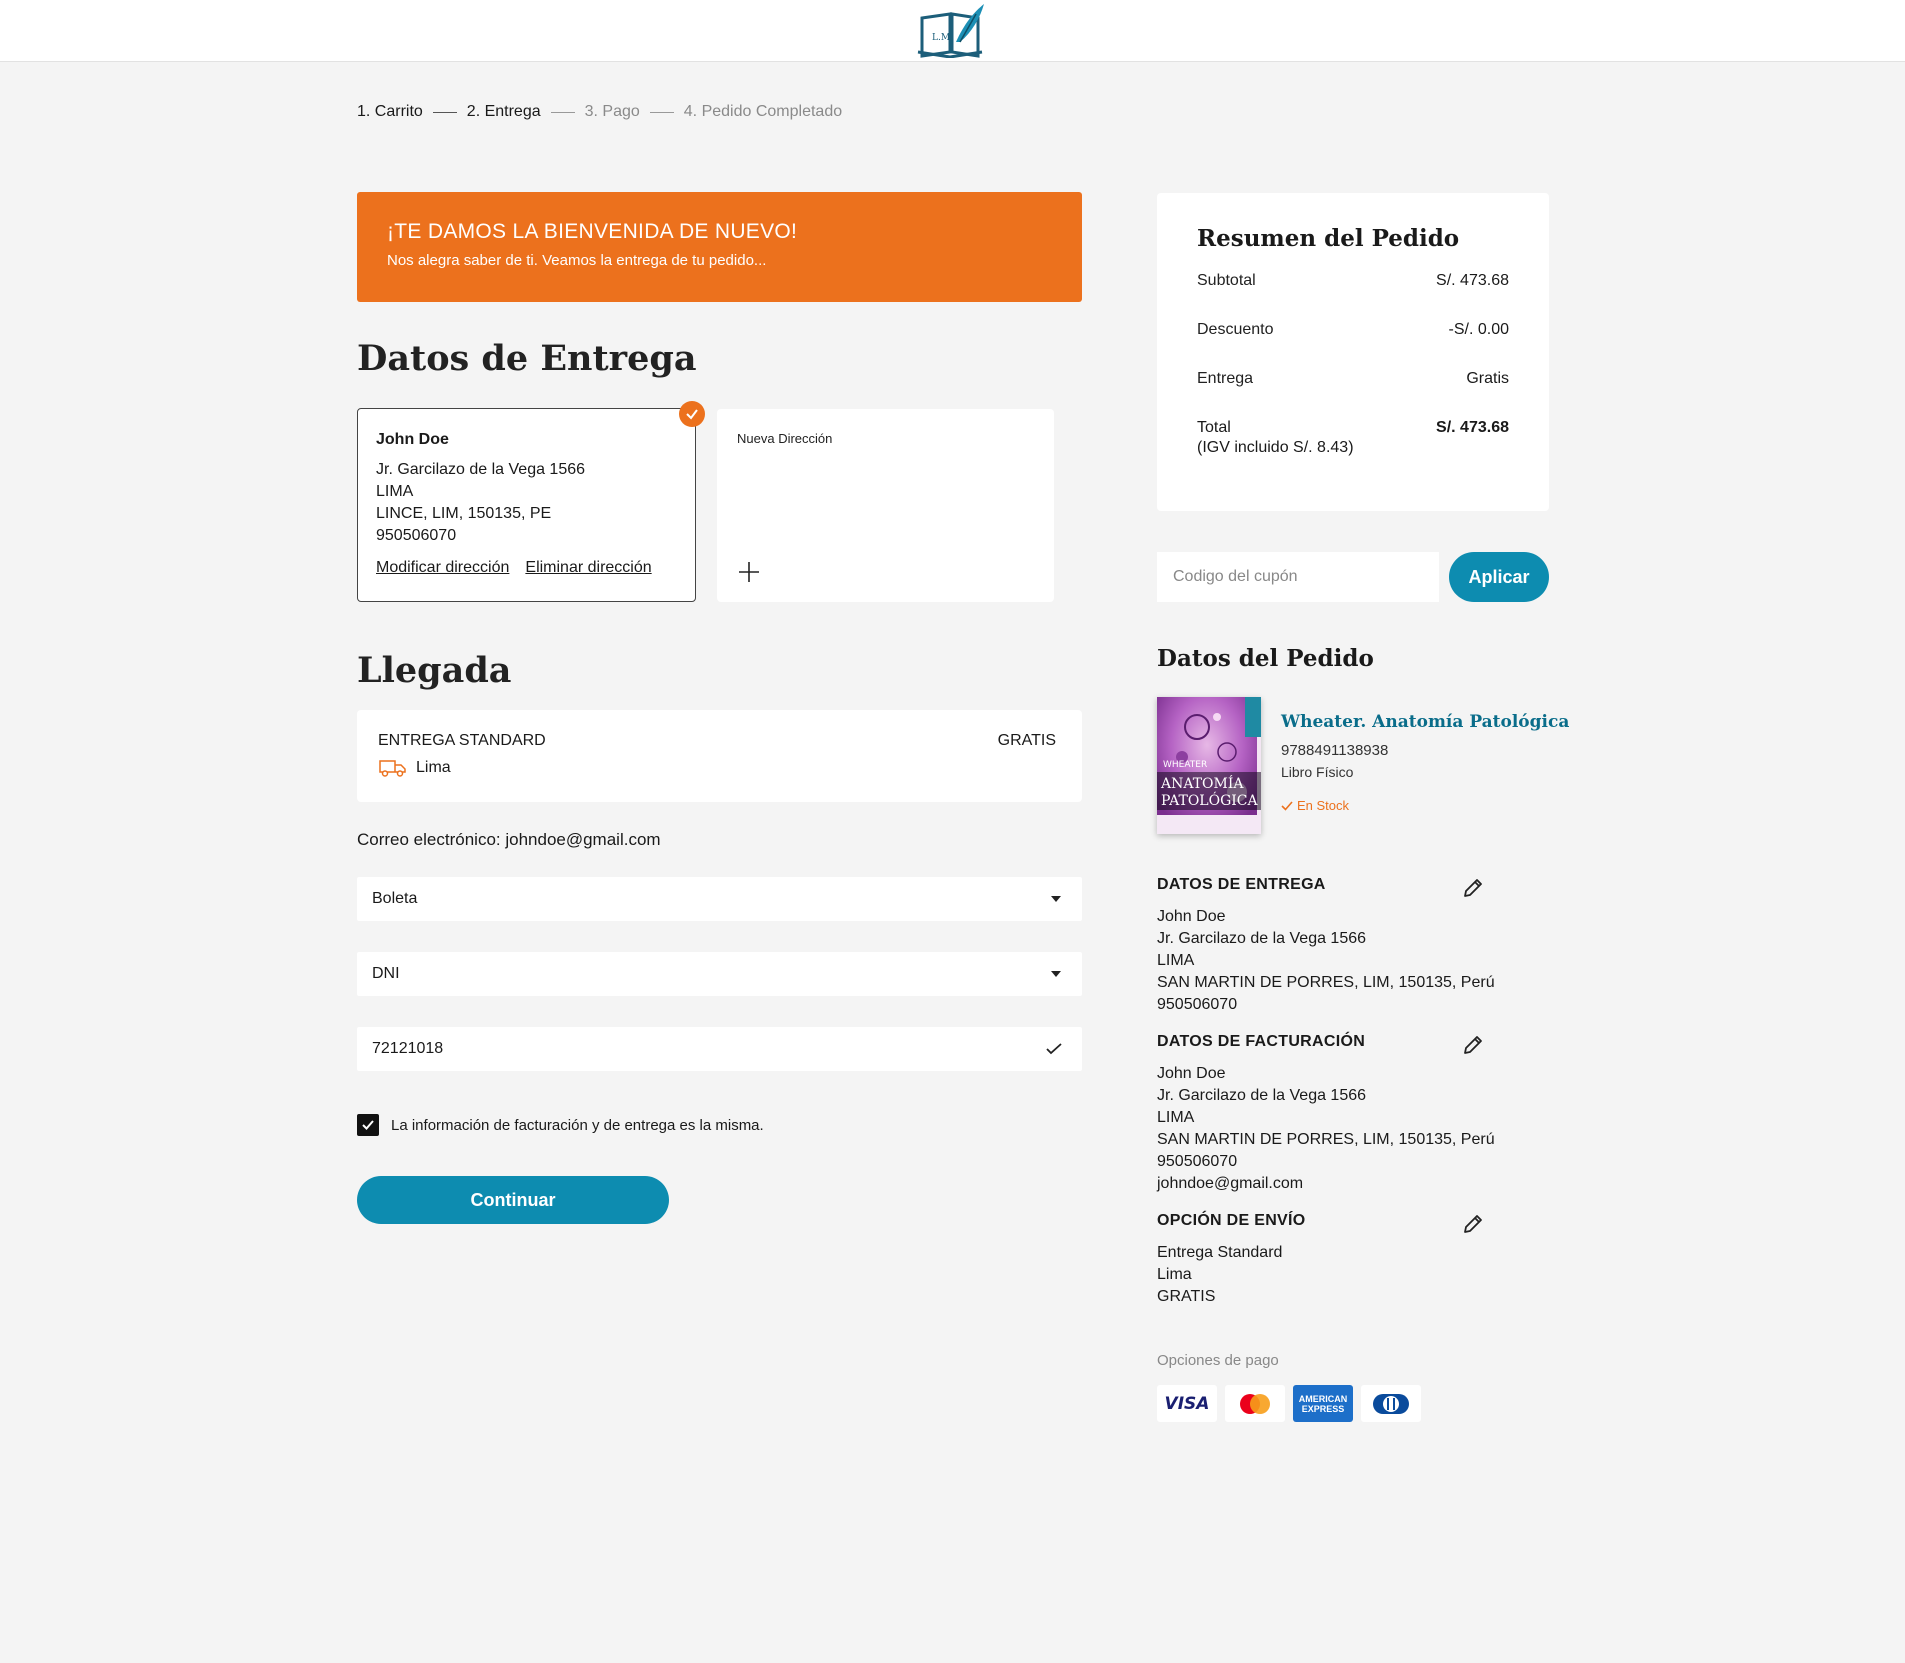  I want to click on top-bar: L.M, so click(952, 31).